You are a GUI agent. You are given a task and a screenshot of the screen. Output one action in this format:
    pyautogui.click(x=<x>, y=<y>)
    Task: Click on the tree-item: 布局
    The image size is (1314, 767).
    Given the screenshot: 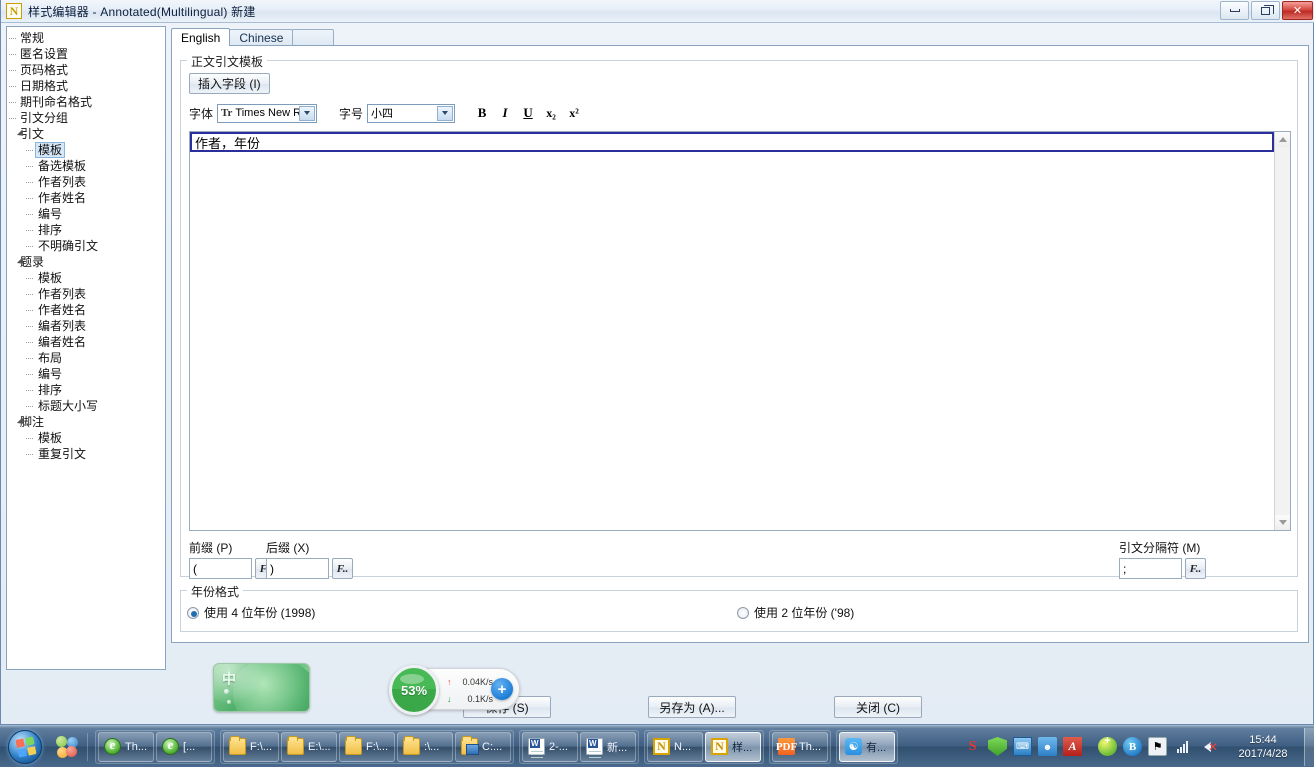 What is the action you would take?
    pyautogui.click(x=86, y=358)
    